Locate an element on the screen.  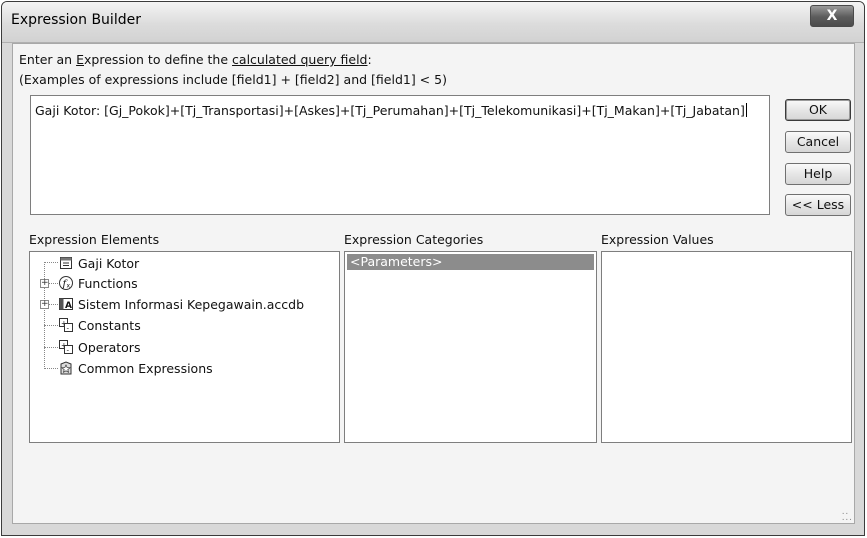
category-item-parameters: <Parameters> is located at coordinates (470, 262).